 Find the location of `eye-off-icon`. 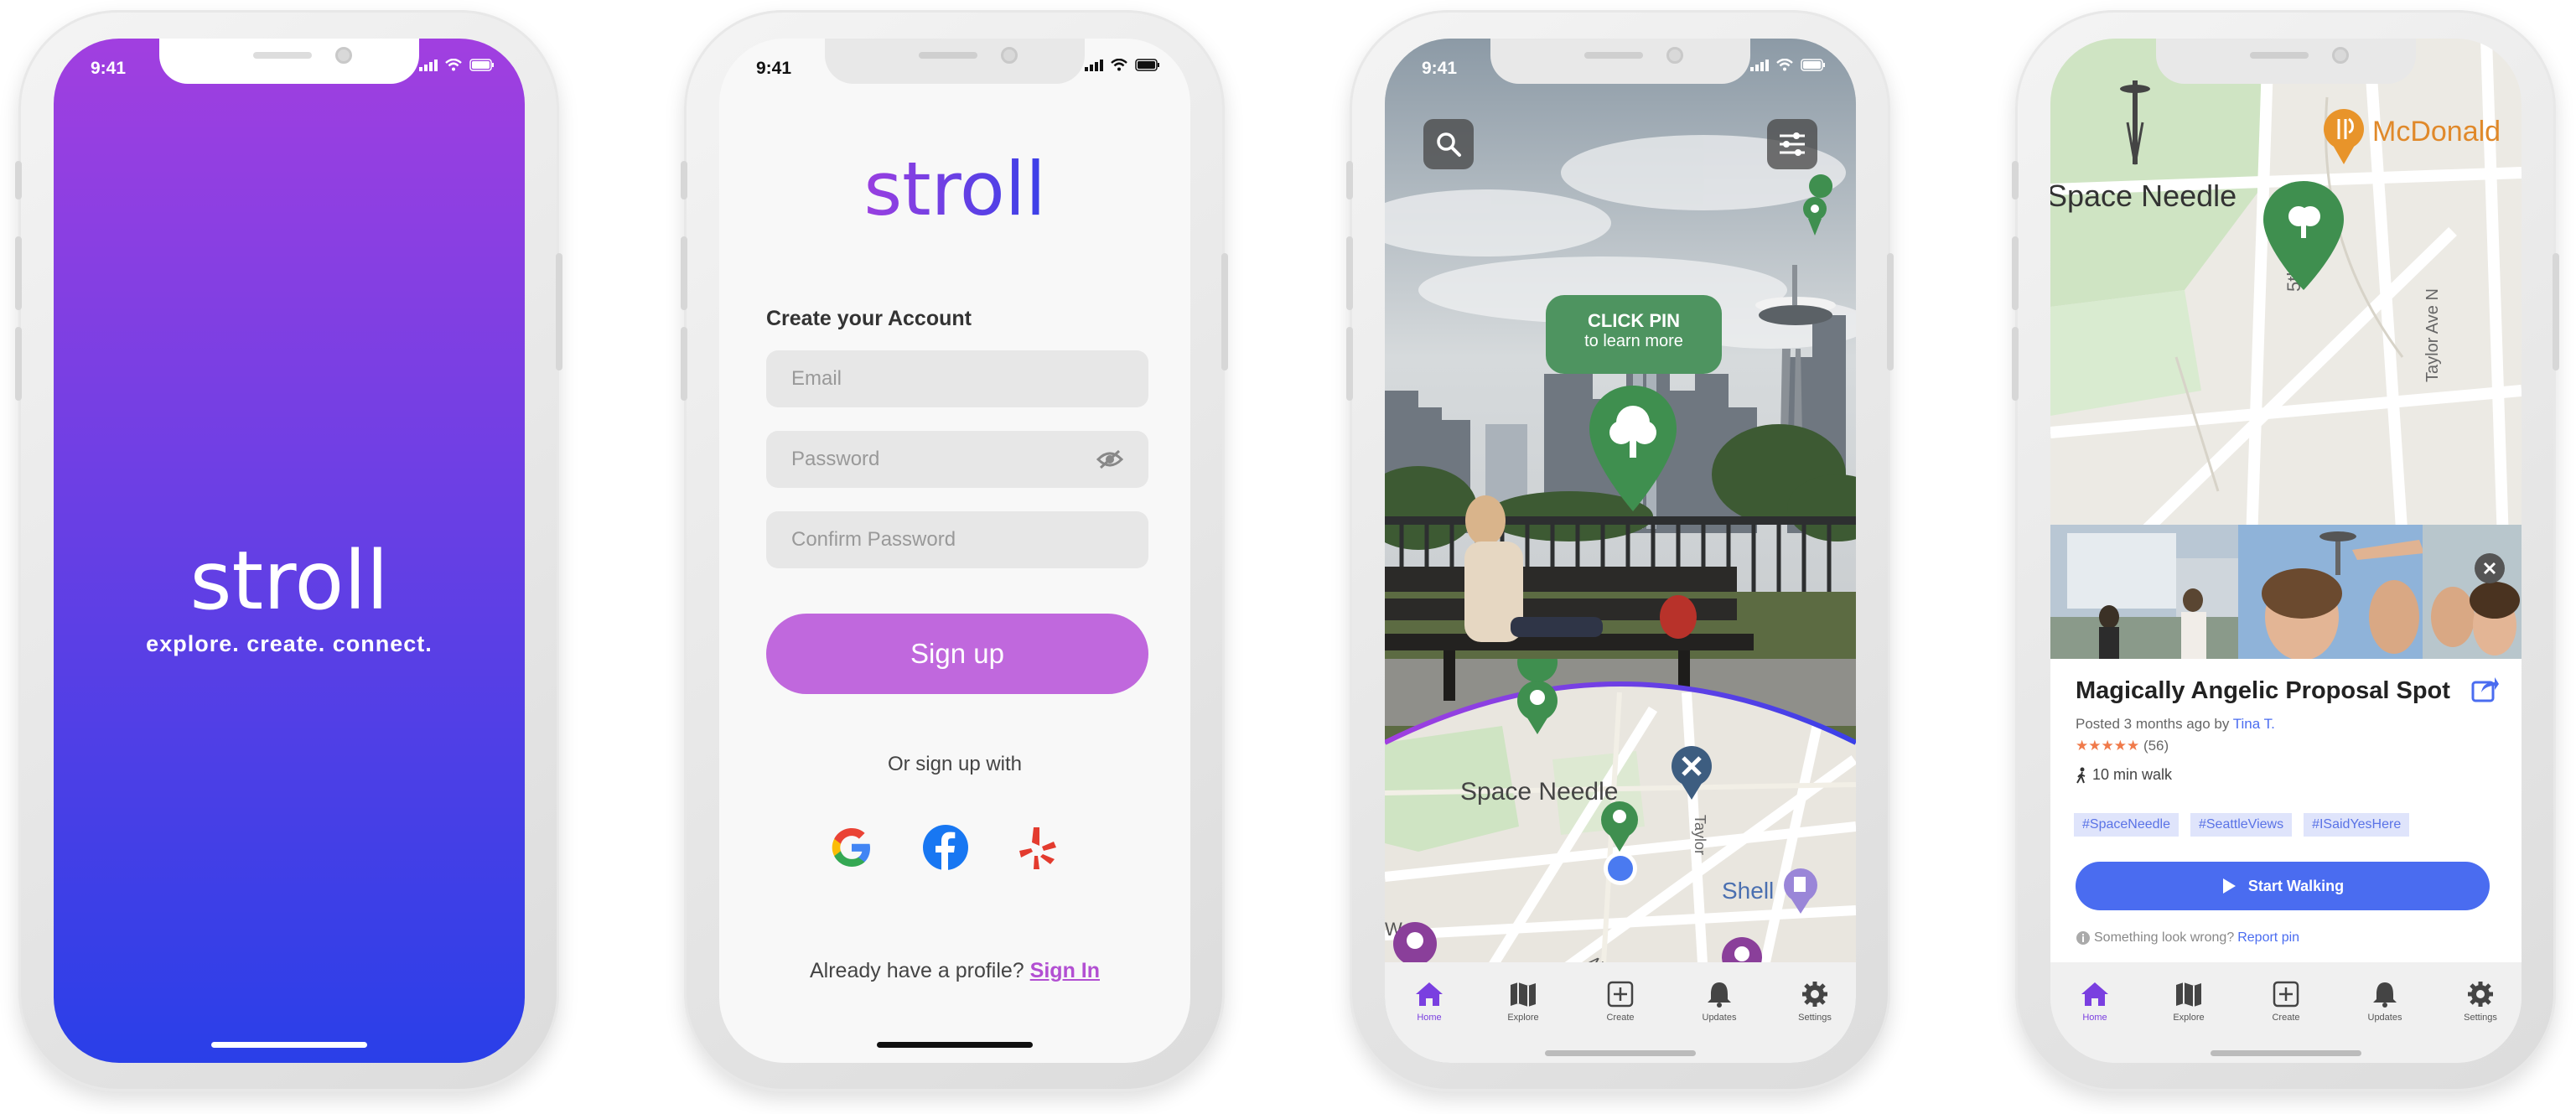

eye-off-icon is located at coordinates (1109, 459).